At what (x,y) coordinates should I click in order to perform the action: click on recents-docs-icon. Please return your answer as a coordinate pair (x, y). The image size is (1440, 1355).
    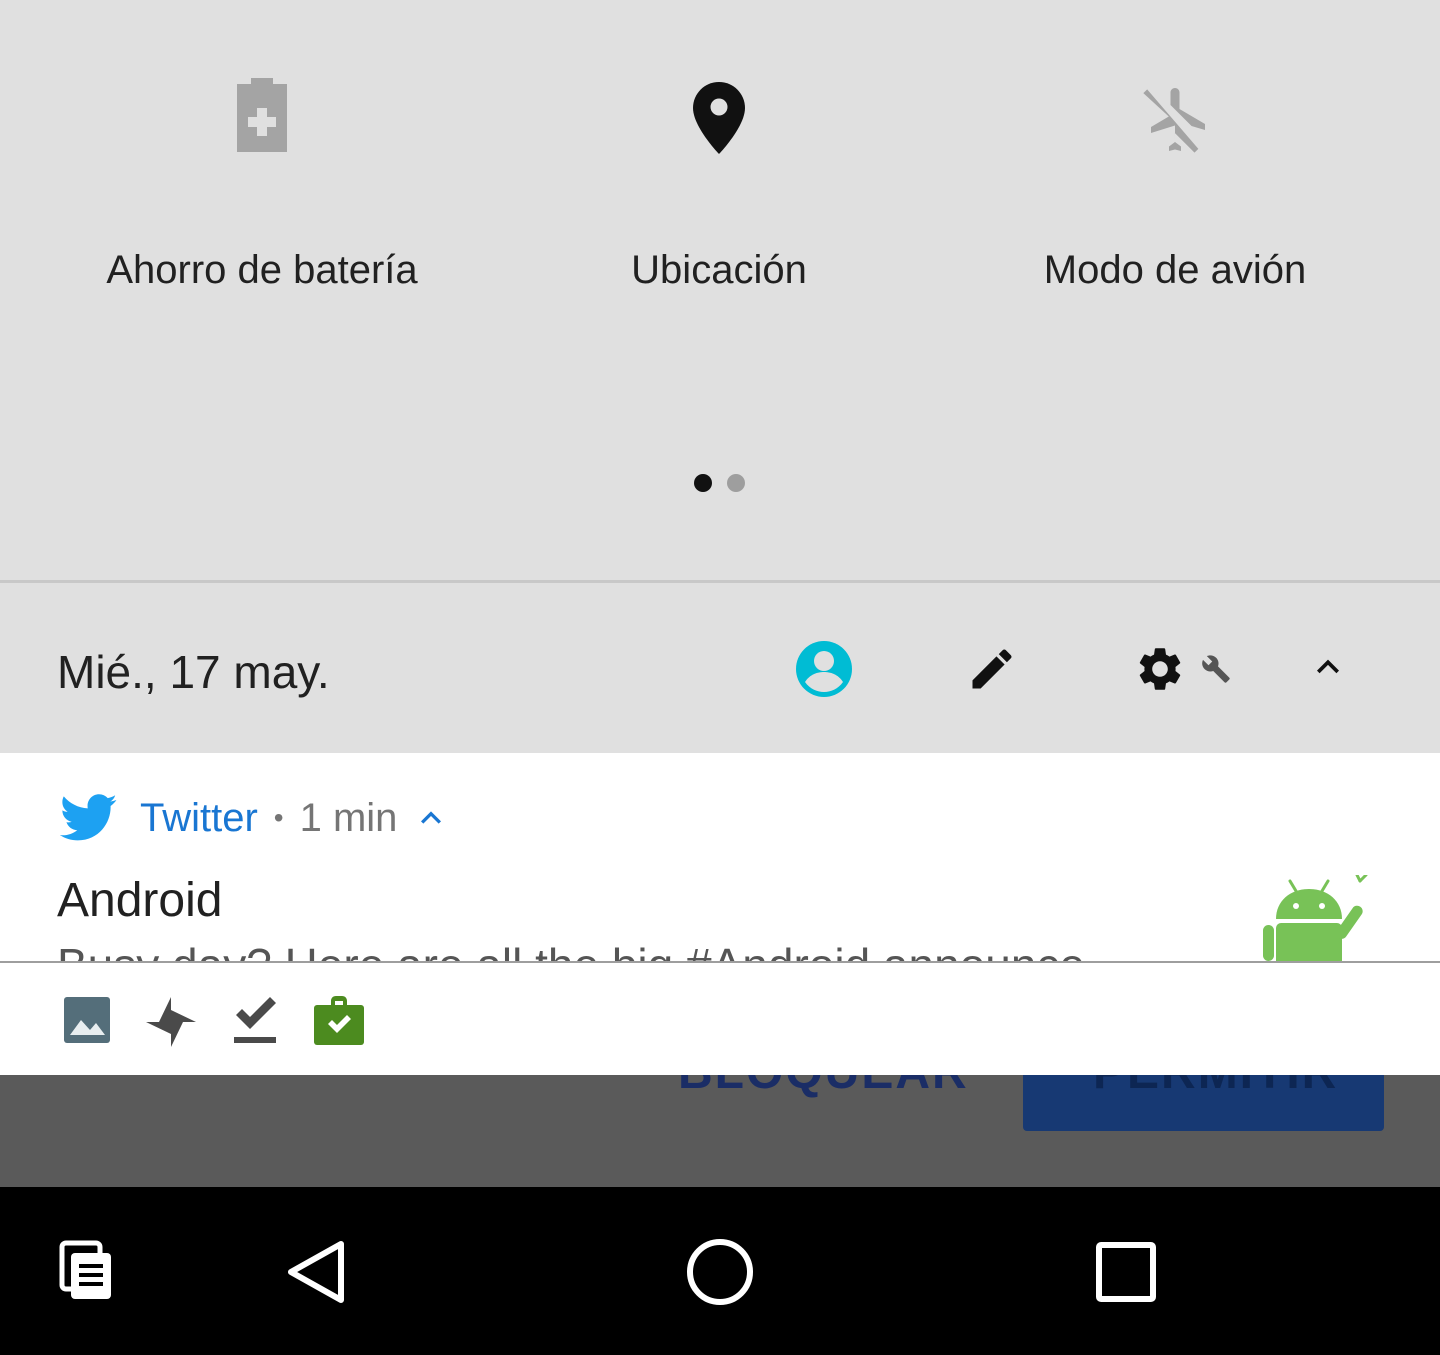
    Looking at the image, I should click on (86, 1271).